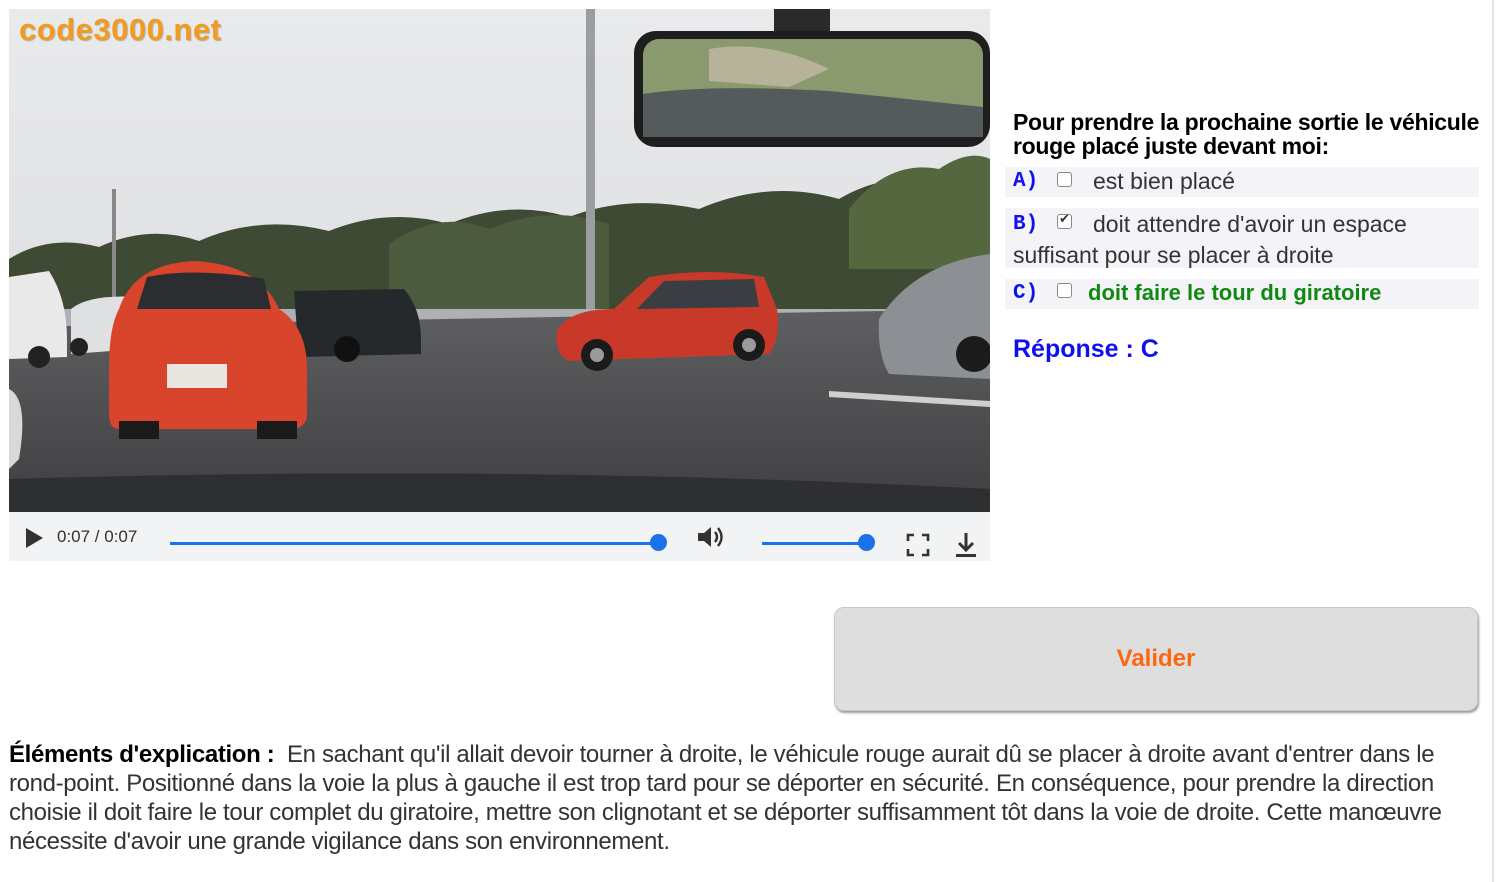 The height and width of the screenshot is (882, 1496). Describe the element at coordinates (414, 543) in the screenshot. I see `progress-track` at that location.